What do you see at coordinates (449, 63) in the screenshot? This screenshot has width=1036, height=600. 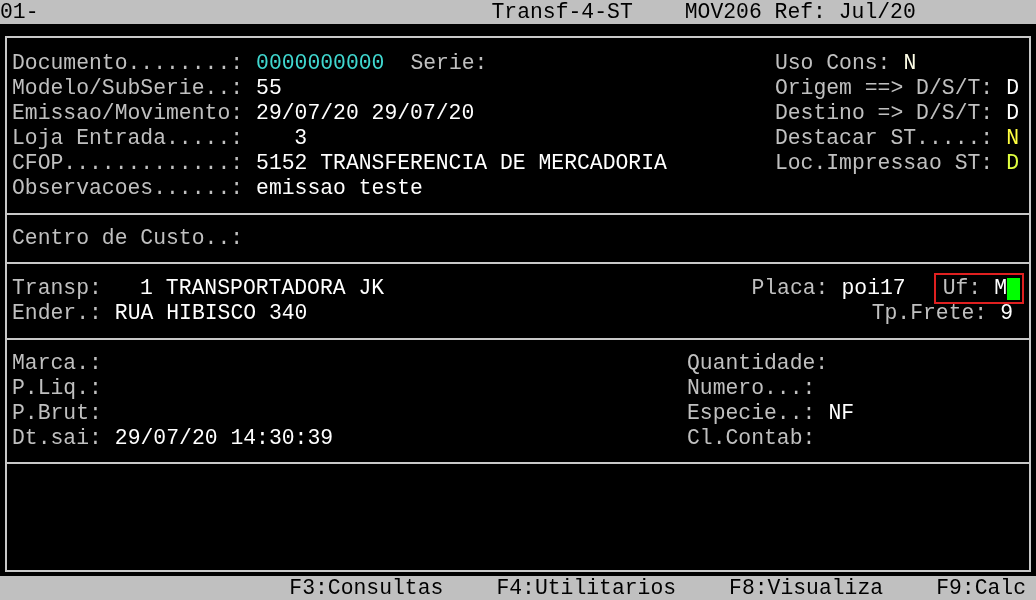 I see `field-label: Serie:` at bounding box center [449, 63].